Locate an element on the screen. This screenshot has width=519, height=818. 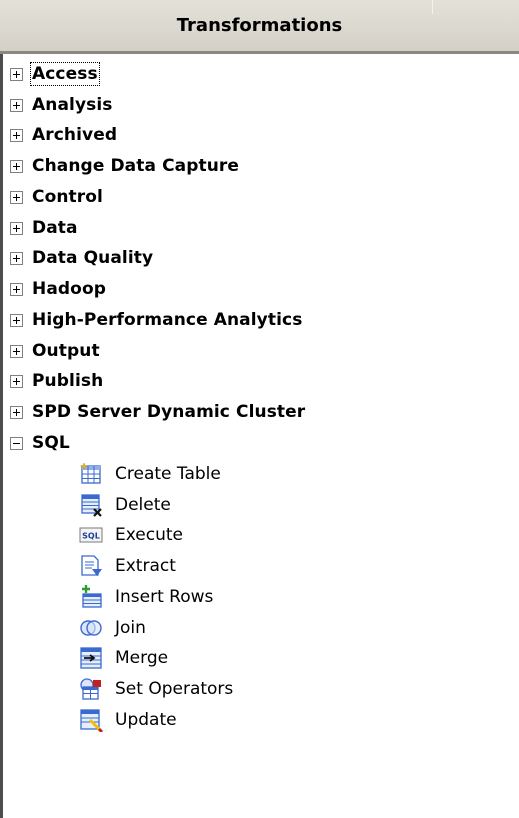
tree-node-hadoop: Hadoop is located at coordinates (58, 289).